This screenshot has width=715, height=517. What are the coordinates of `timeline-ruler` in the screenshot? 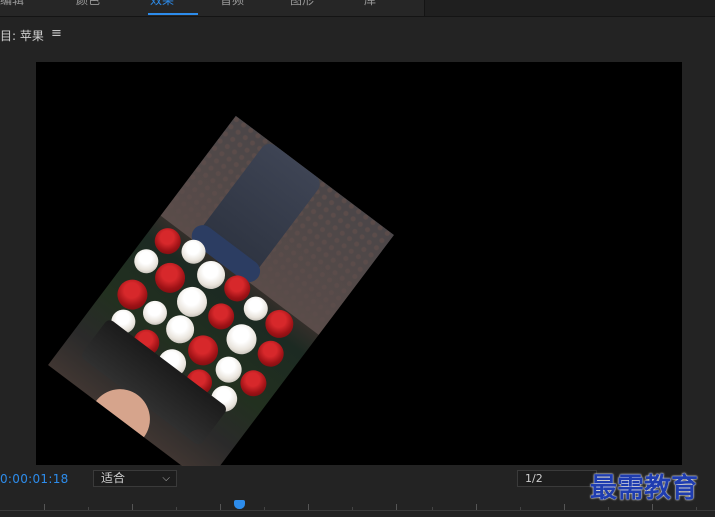 It's located at (357, 506).